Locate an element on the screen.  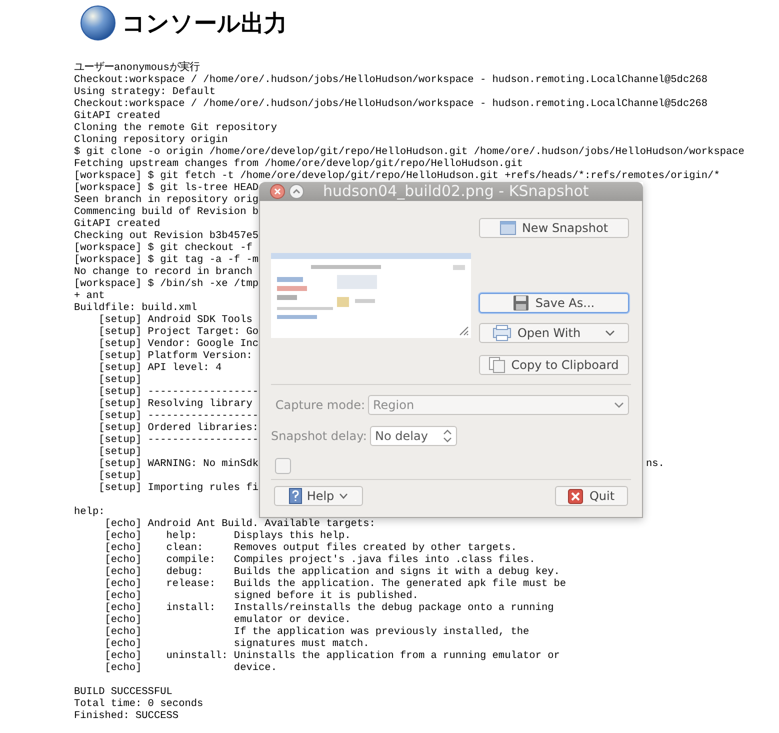
dropdown-value: Region is located at coordinates (393, 405).